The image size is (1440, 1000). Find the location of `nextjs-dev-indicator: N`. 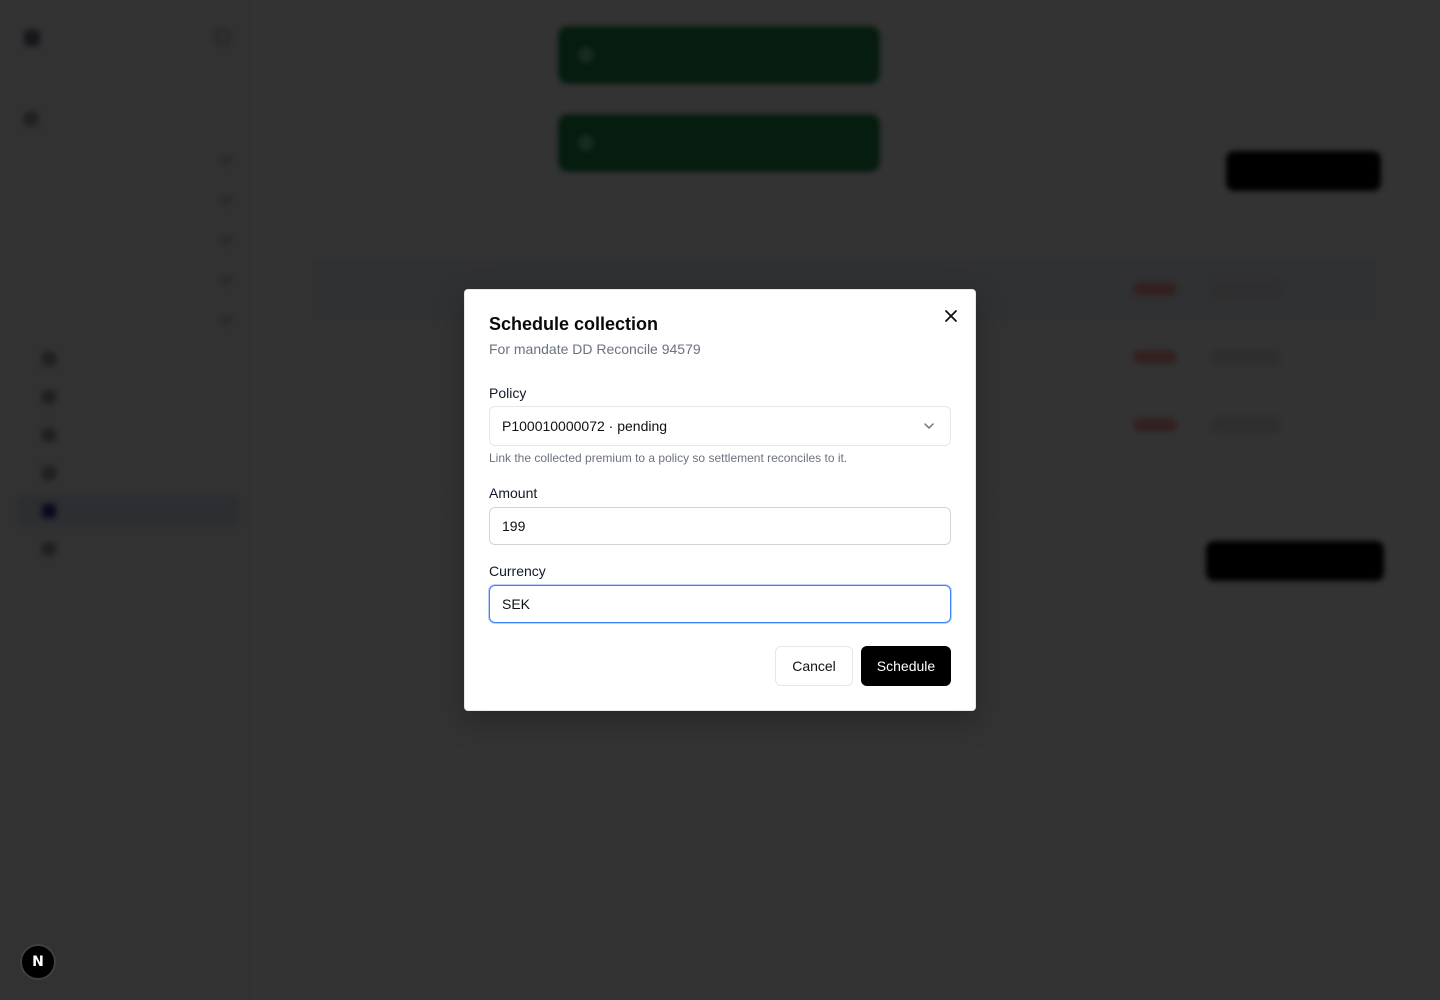

nextjs-dev-indicator: N is located at coordinates (38, 962).